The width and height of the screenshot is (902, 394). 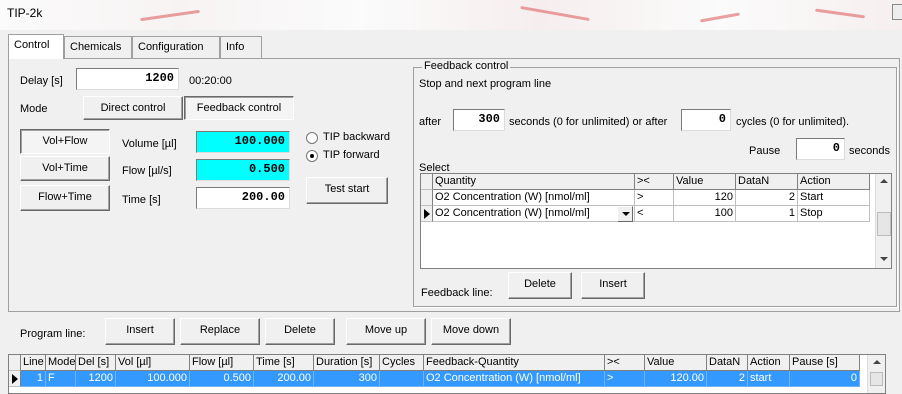 I want to click on cell-value: 120.00, so click(x=676, y=379).